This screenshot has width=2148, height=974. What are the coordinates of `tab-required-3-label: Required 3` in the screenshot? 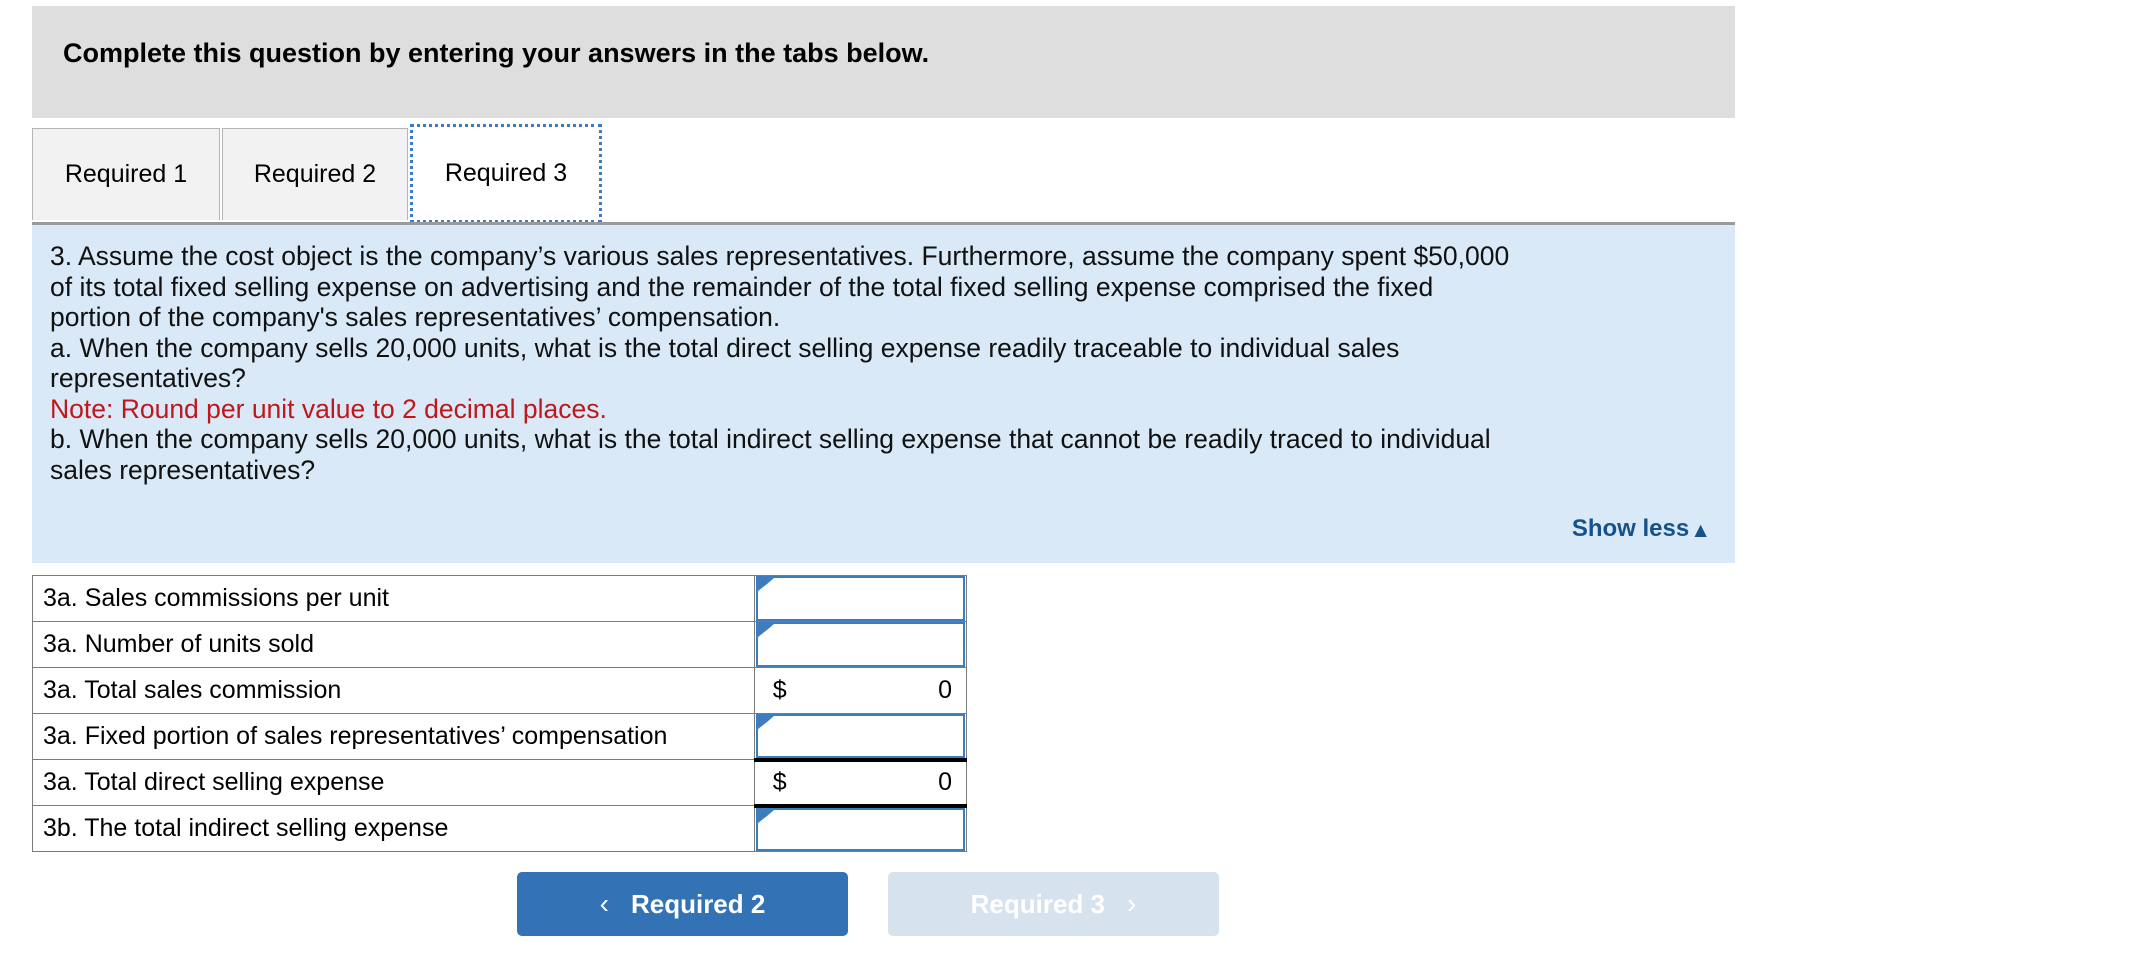 It's located at (506, 173).